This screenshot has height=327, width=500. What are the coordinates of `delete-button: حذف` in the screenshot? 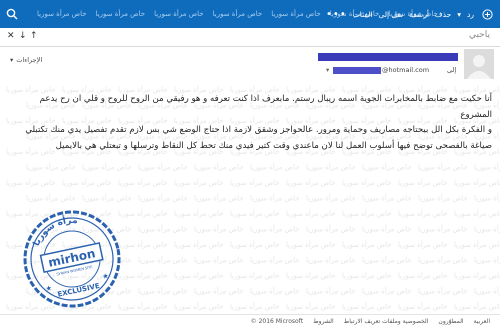 It's located at (443, 14).